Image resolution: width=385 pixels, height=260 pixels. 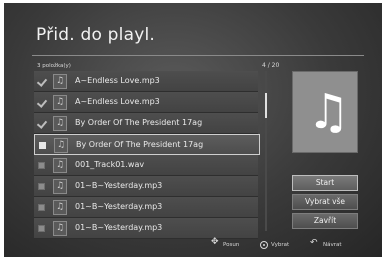 I want to click on preview-thumbnail: ♫, so click(x=325, y=112).